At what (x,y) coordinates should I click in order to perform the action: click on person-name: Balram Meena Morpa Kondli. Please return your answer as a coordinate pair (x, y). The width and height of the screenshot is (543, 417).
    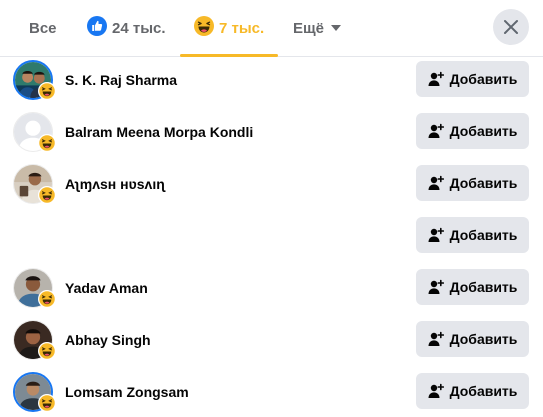
    Looking at the image, I should click on (159, 132).